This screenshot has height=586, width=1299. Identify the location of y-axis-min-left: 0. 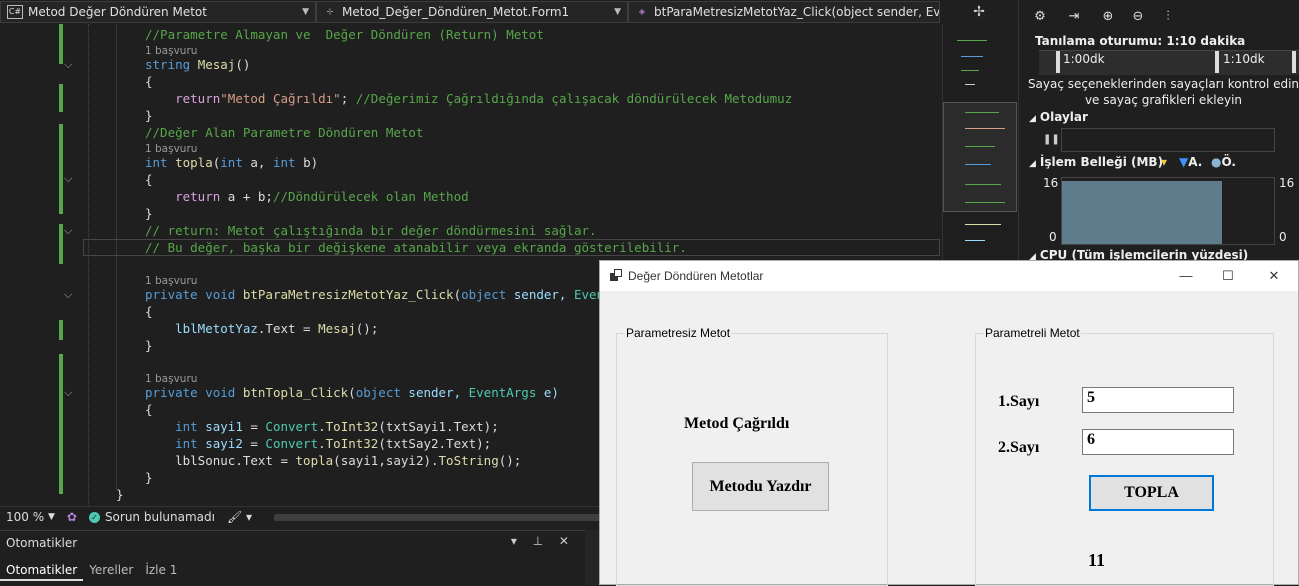
(1053, 237).